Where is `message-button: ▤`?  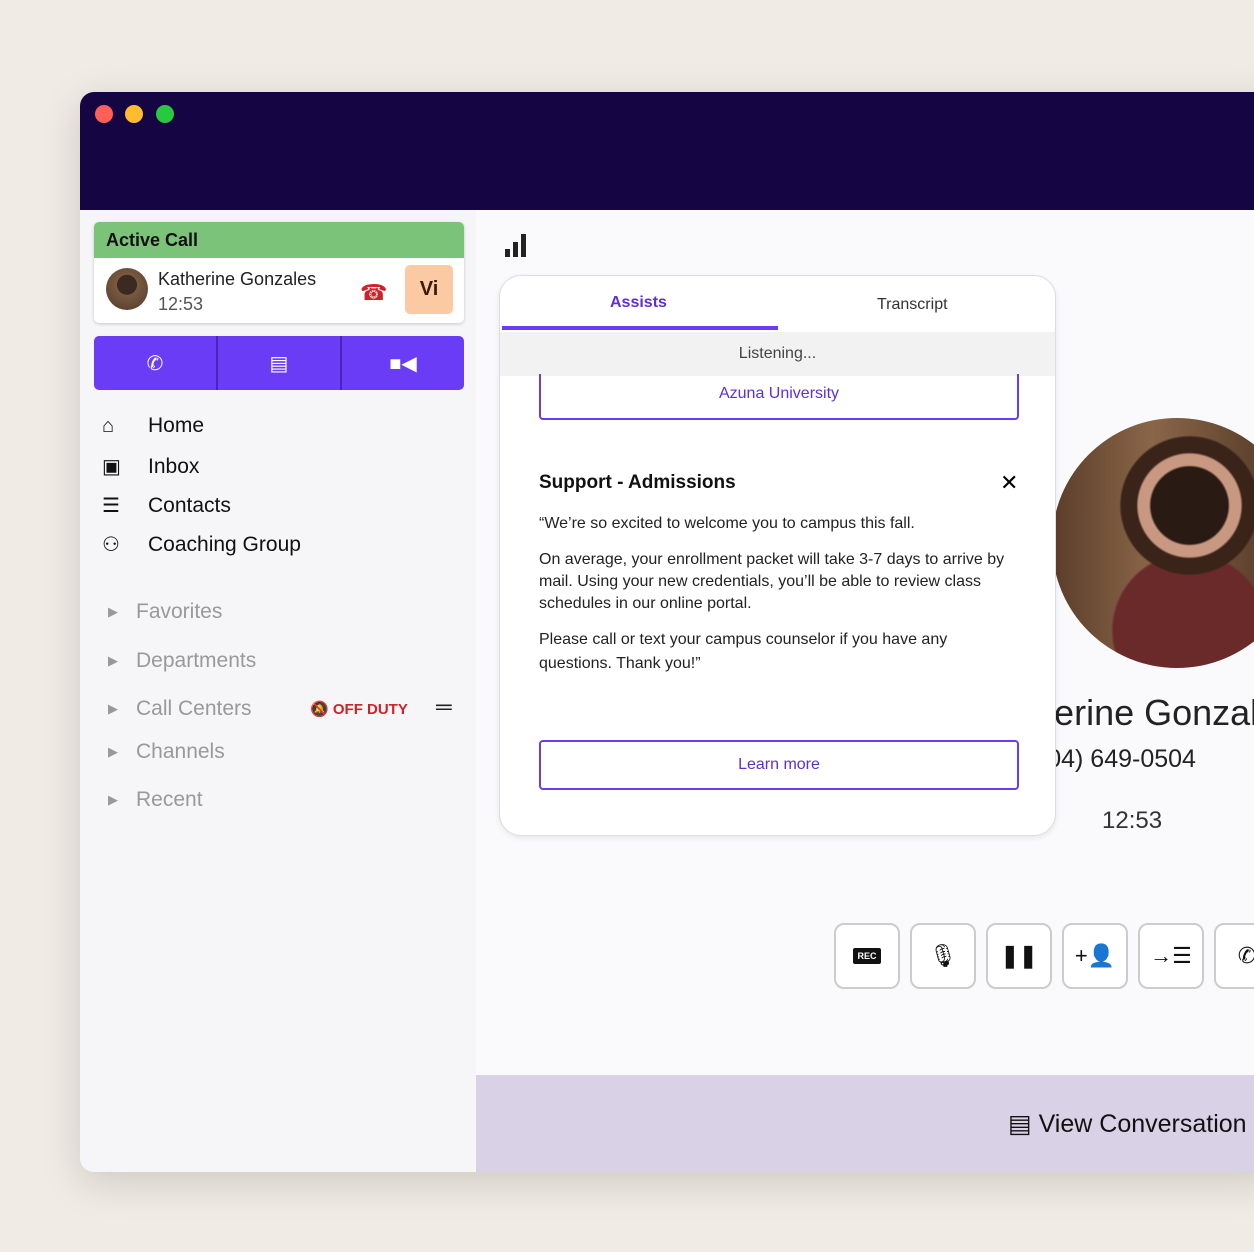
message-button: ▤ is located at coordinates (278, 363).